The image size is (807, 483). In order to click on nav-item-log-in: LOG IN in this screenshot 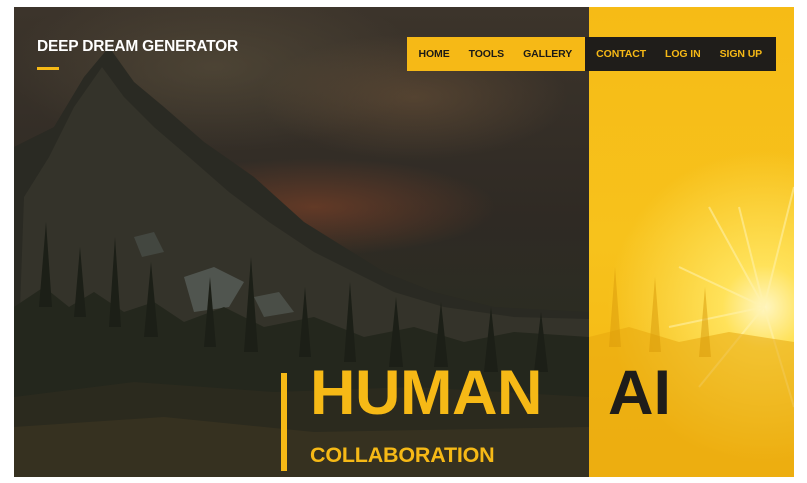, I will do `click(683, 54)`.